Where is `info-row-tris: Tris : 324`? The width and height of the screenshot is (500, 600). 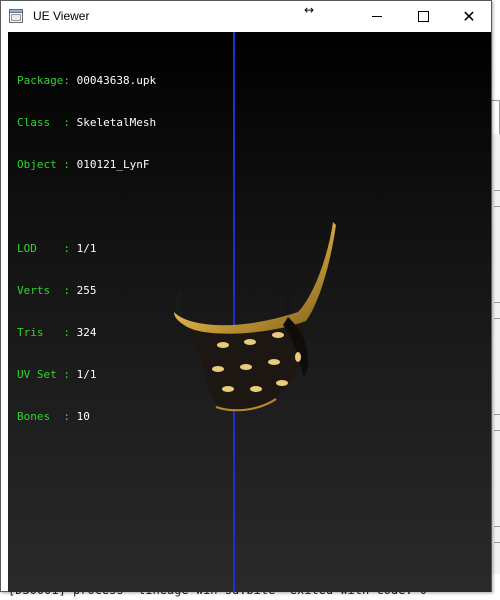
info-row-tris: Tris : 324 is located at coordinates (86, 333).